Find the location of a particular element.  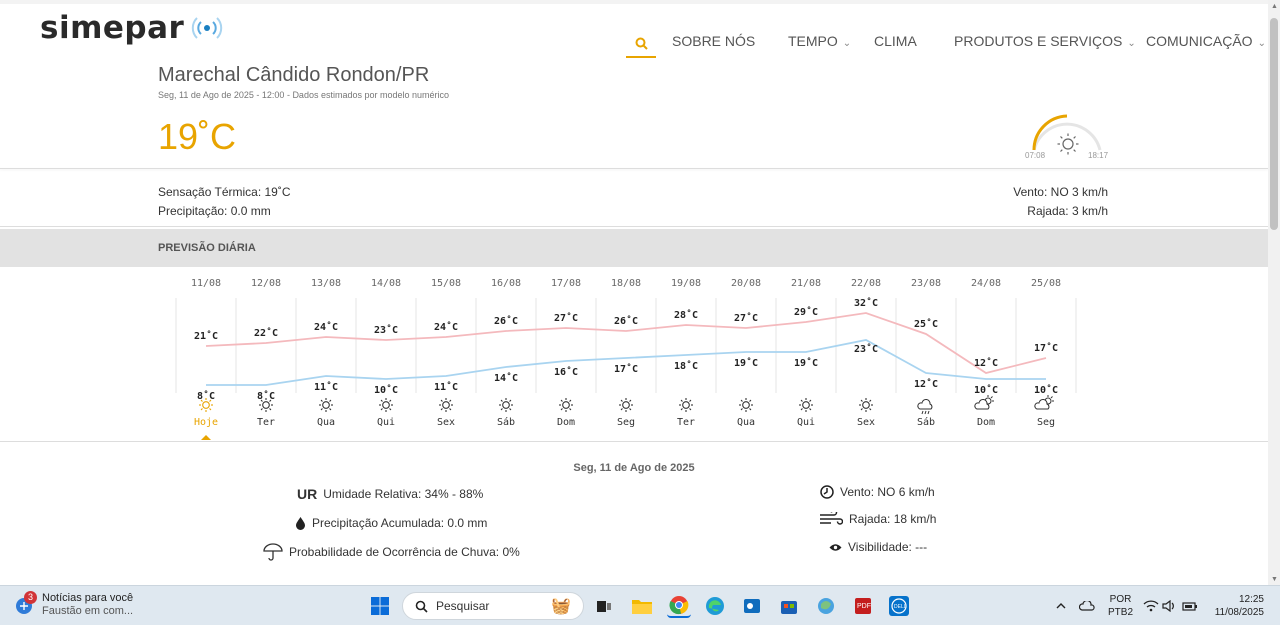

svg-text: PDF is located at coordinates (864, 606).